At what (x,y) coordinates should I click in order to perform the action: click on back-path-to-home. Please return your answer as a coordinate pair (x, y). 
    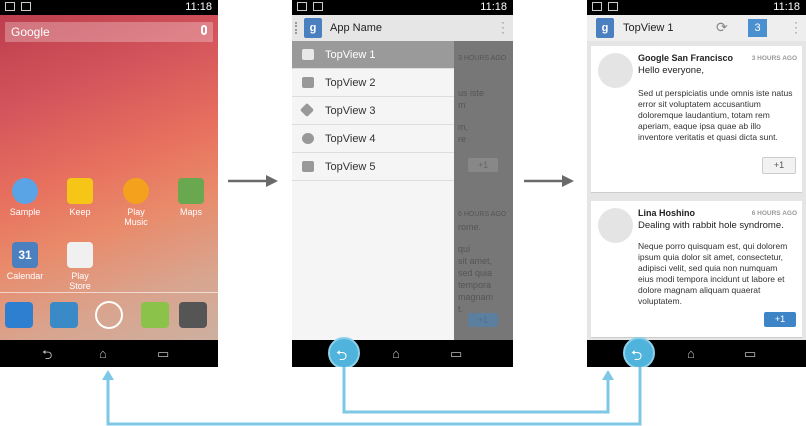
    Looking at the image, I should click on (374, 396).